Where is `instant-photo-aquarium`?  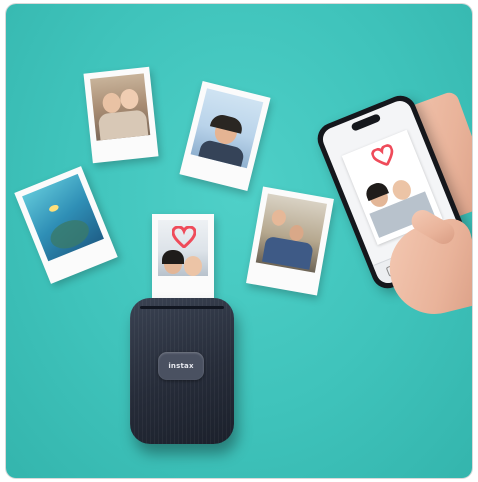
instant-photo-aquarium is located at coordinates (66, 225).